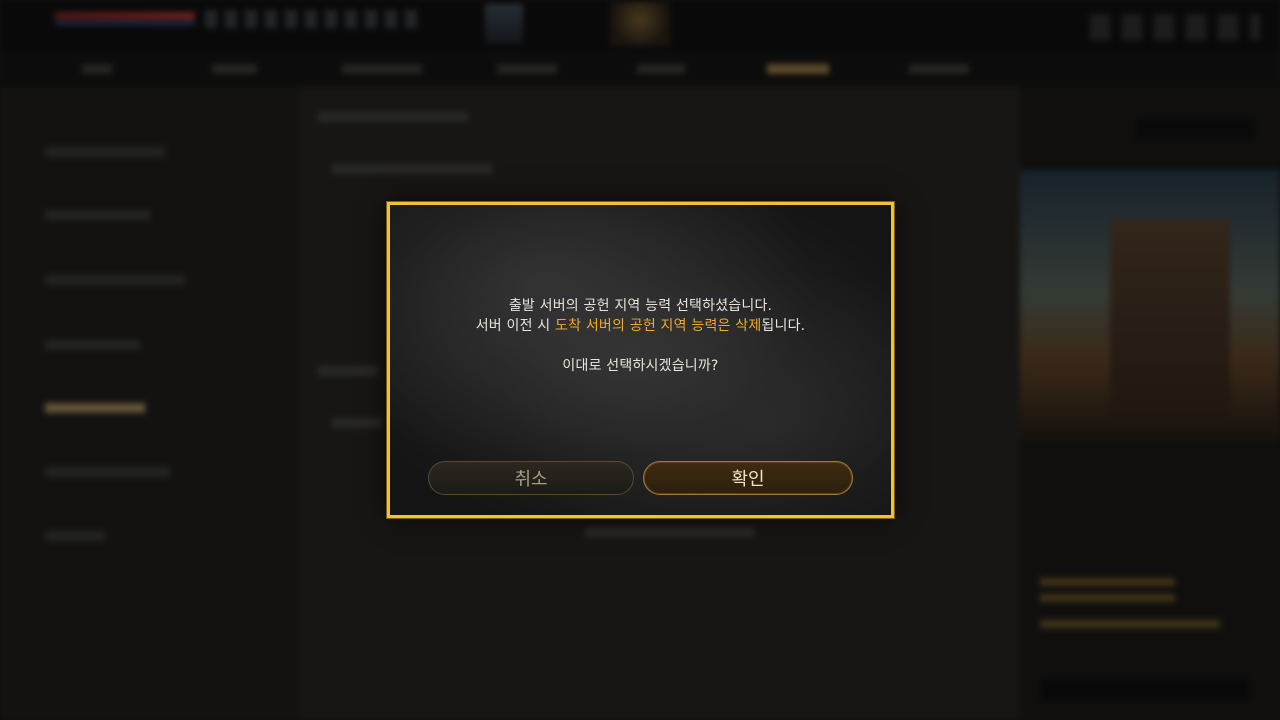 This screenshot has width=1280, height=720. What do you see at coordinates (783, 326) in the screenshot?
I see `dialog-message-suffix: 됩니다.` at bounding box center [783, 326].